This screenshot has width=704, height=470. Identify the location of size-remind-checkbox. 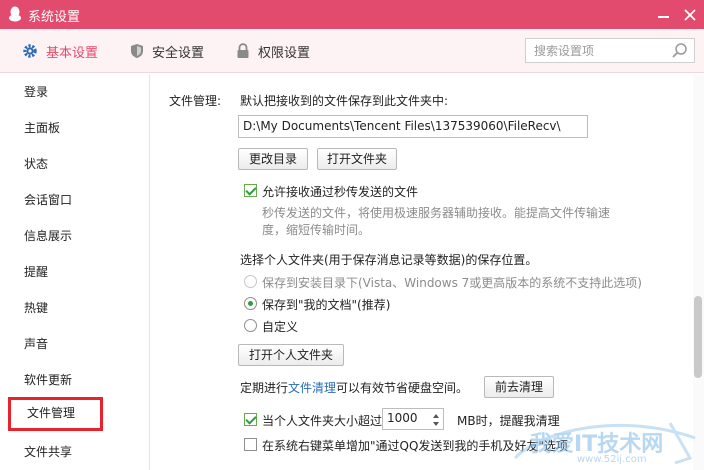
(250, 419).